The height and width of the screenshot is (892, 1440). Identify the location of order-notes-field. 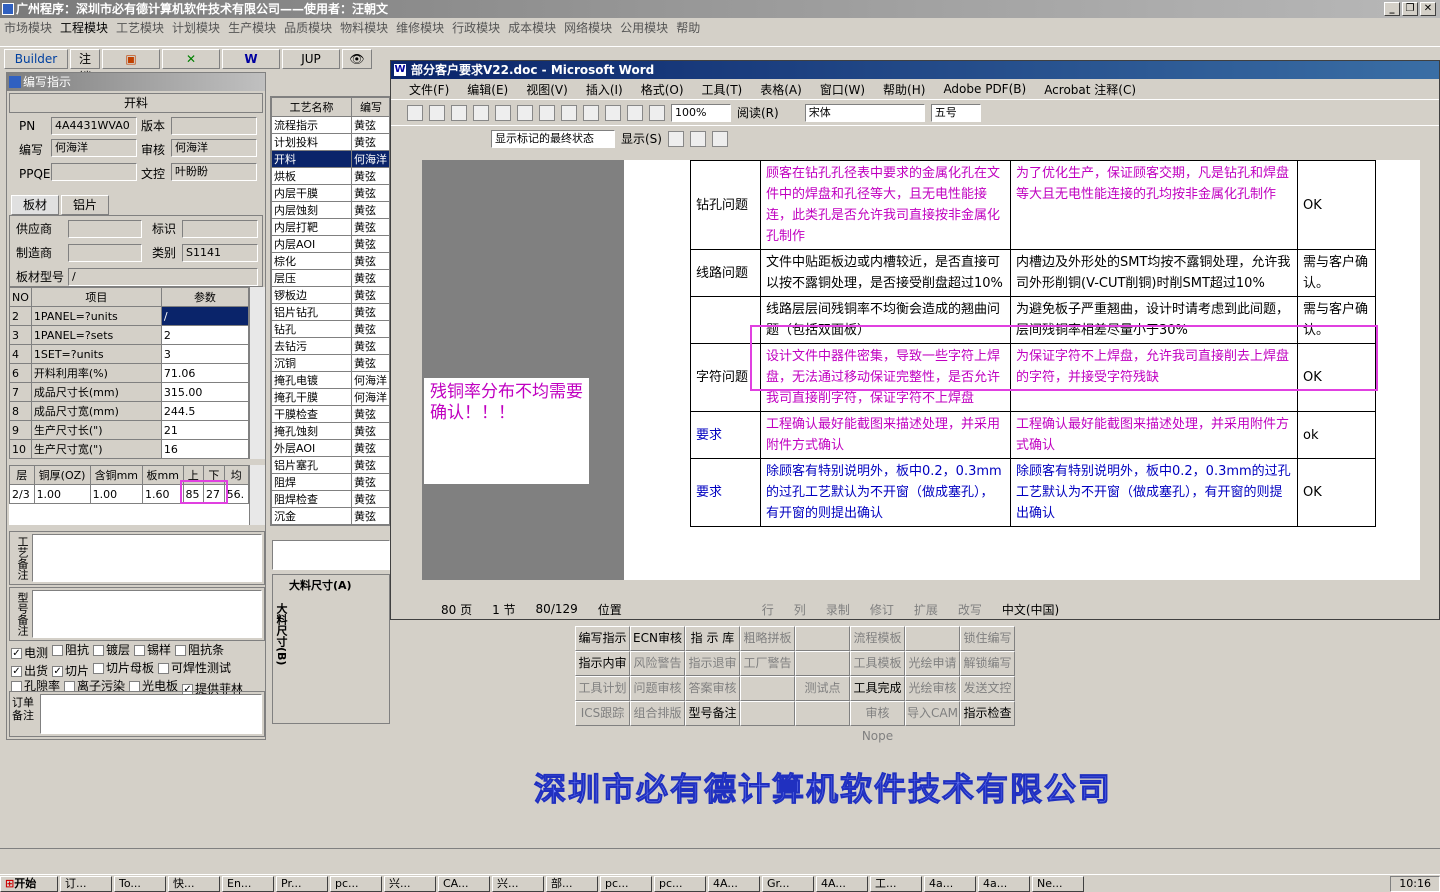
(151, 714).